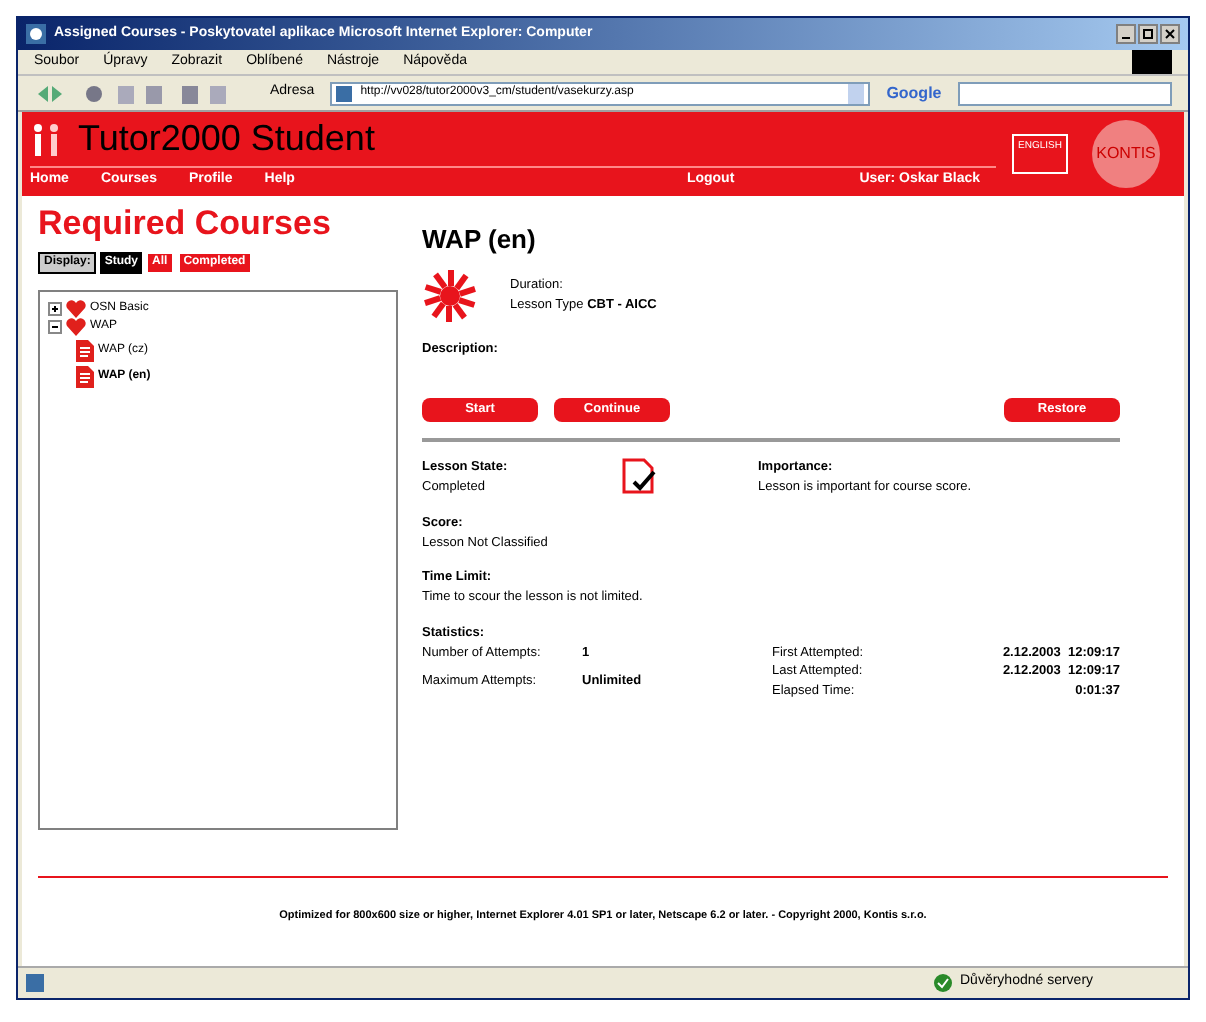 Image resolution: width=1206 pixels, height=1022 pixels. What do you see at coordinates (450, 295) in the screenshot?
I see `sun-icon` at bounding box center [450, 295].